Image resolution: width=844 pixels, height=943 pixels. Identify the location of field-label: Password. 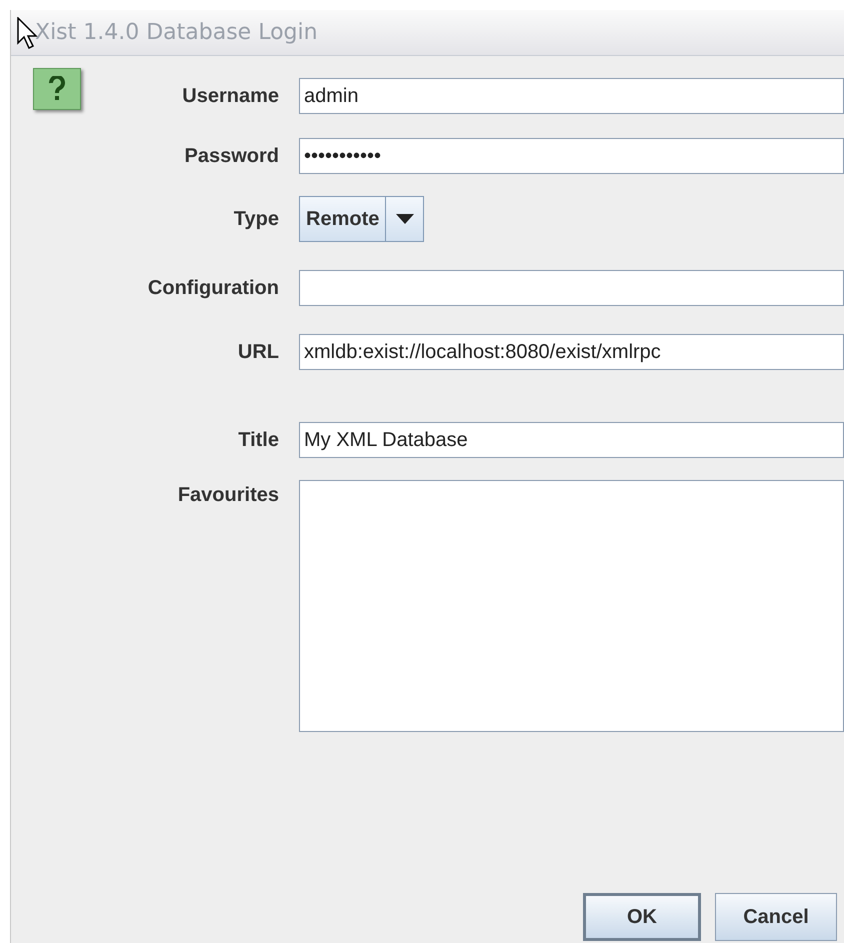
(232, 156).